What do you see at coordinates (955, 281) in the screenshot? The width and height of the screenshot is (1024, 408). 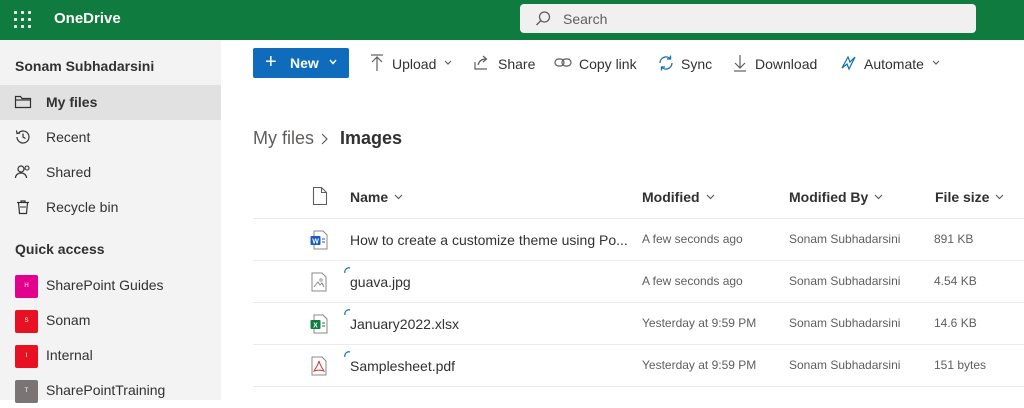 I see `file-size: 4.54 KB` at bounding box center [955, 281].